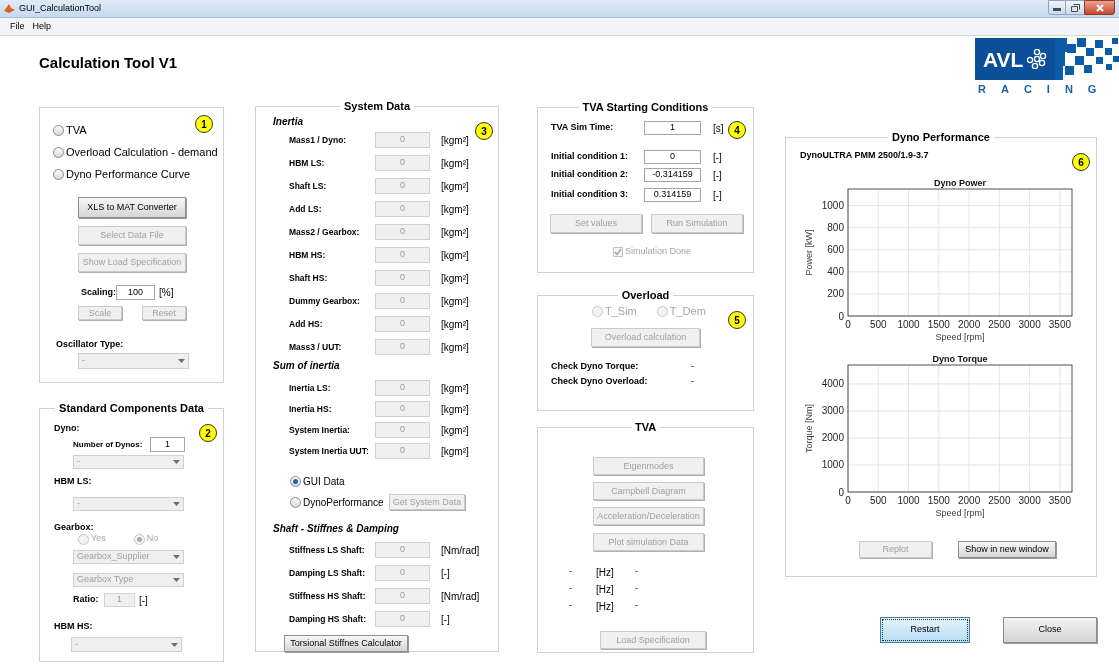 The height and width of the screenshot is (669, 1119). I want to click on tick-label: 600, so click(835, 250).